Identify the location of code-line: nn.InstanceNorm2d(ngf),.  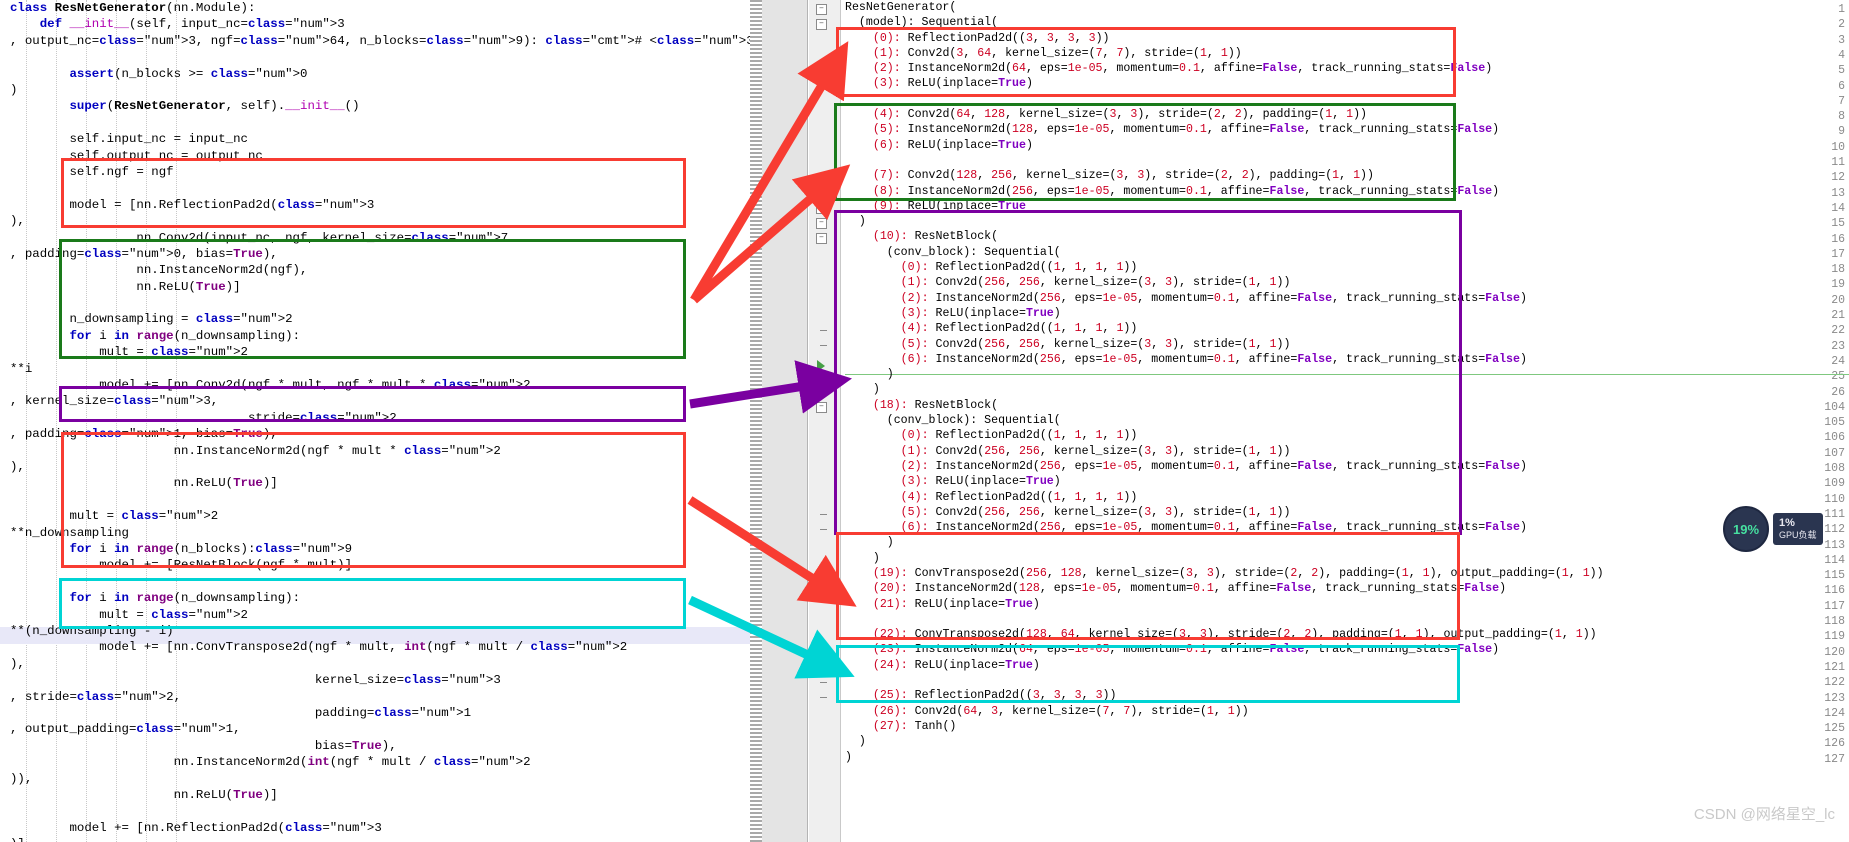
(159, 270).